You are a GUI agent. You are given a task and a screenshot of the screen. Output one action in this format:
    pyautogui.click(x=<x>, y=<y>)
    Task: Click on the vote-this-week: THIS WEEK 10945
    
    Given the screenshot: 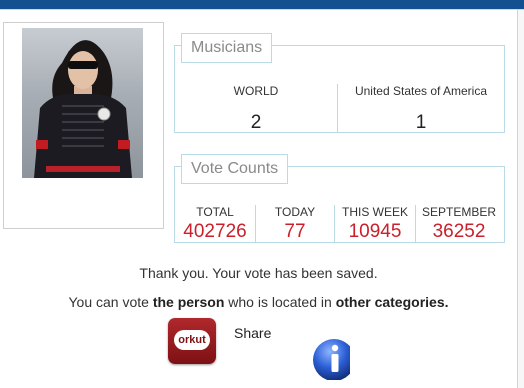 What is the action you would take?
    pyautogui.click(x=375, y=224)
    